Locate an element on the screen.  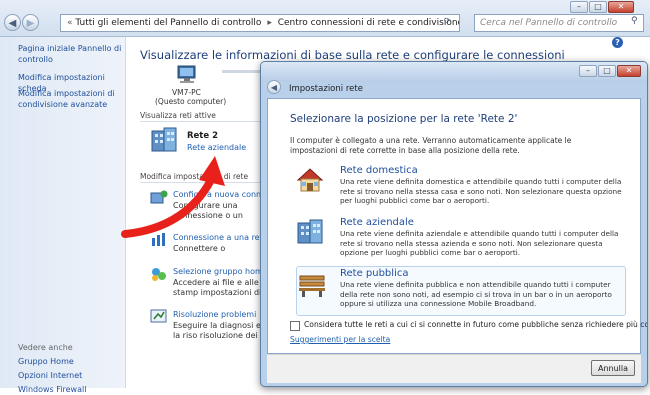
option-home-title: Rete domestica is located at coordinates (379, 170).